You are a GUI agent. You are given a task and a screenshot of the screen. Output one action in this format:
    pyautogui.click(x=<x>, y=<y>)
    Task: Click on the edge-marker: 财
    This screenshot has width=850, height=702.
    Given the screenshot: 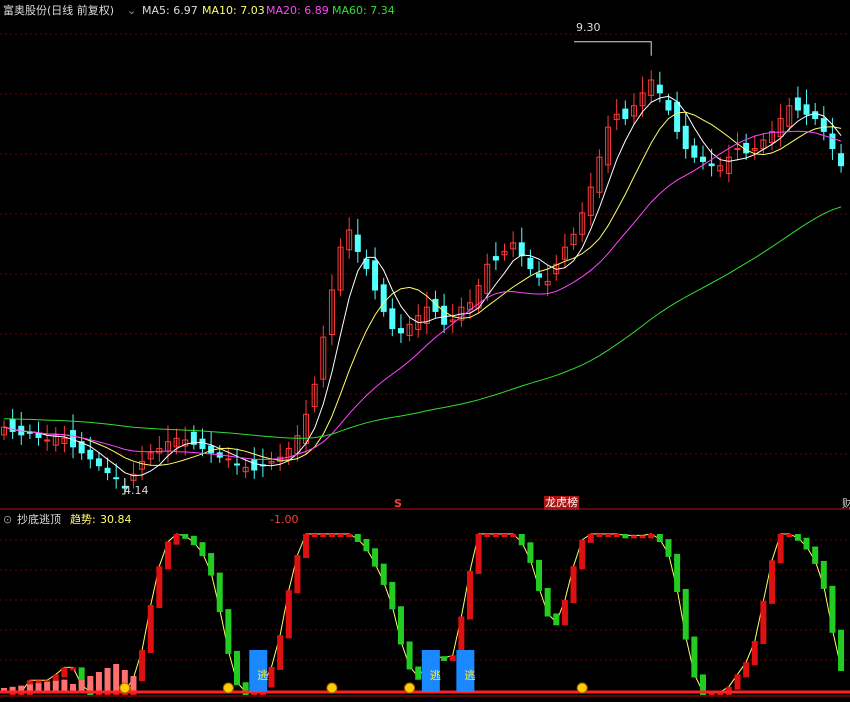 What is the action you would take?
    pyautogui.click(x=846, y=504)
    